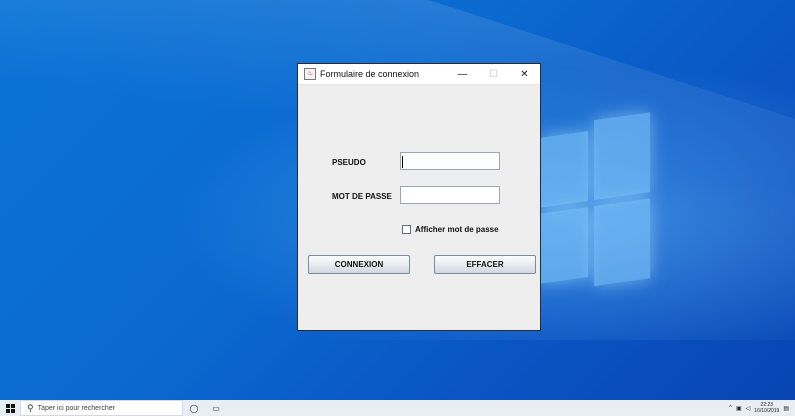 This screenshot has width=795, height=416. I want to click on window-title: Formulaire de connexion, so click(370, 74).